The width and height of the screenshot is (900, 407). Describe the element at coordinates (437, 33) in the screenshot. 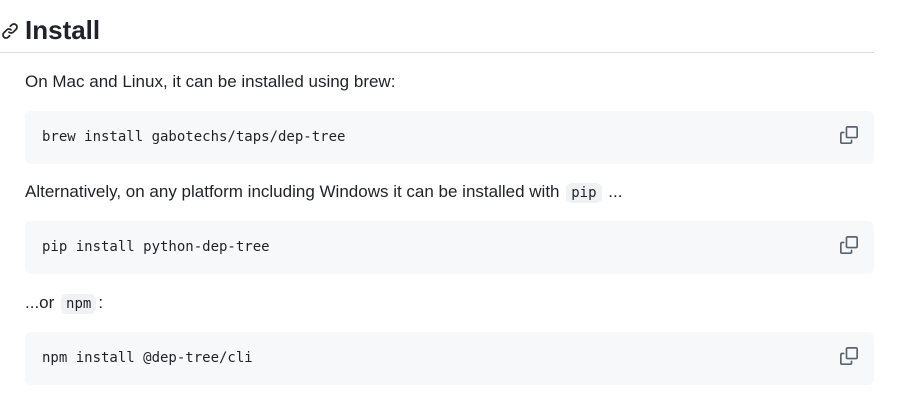

I see `section-heading: Install` at that location.